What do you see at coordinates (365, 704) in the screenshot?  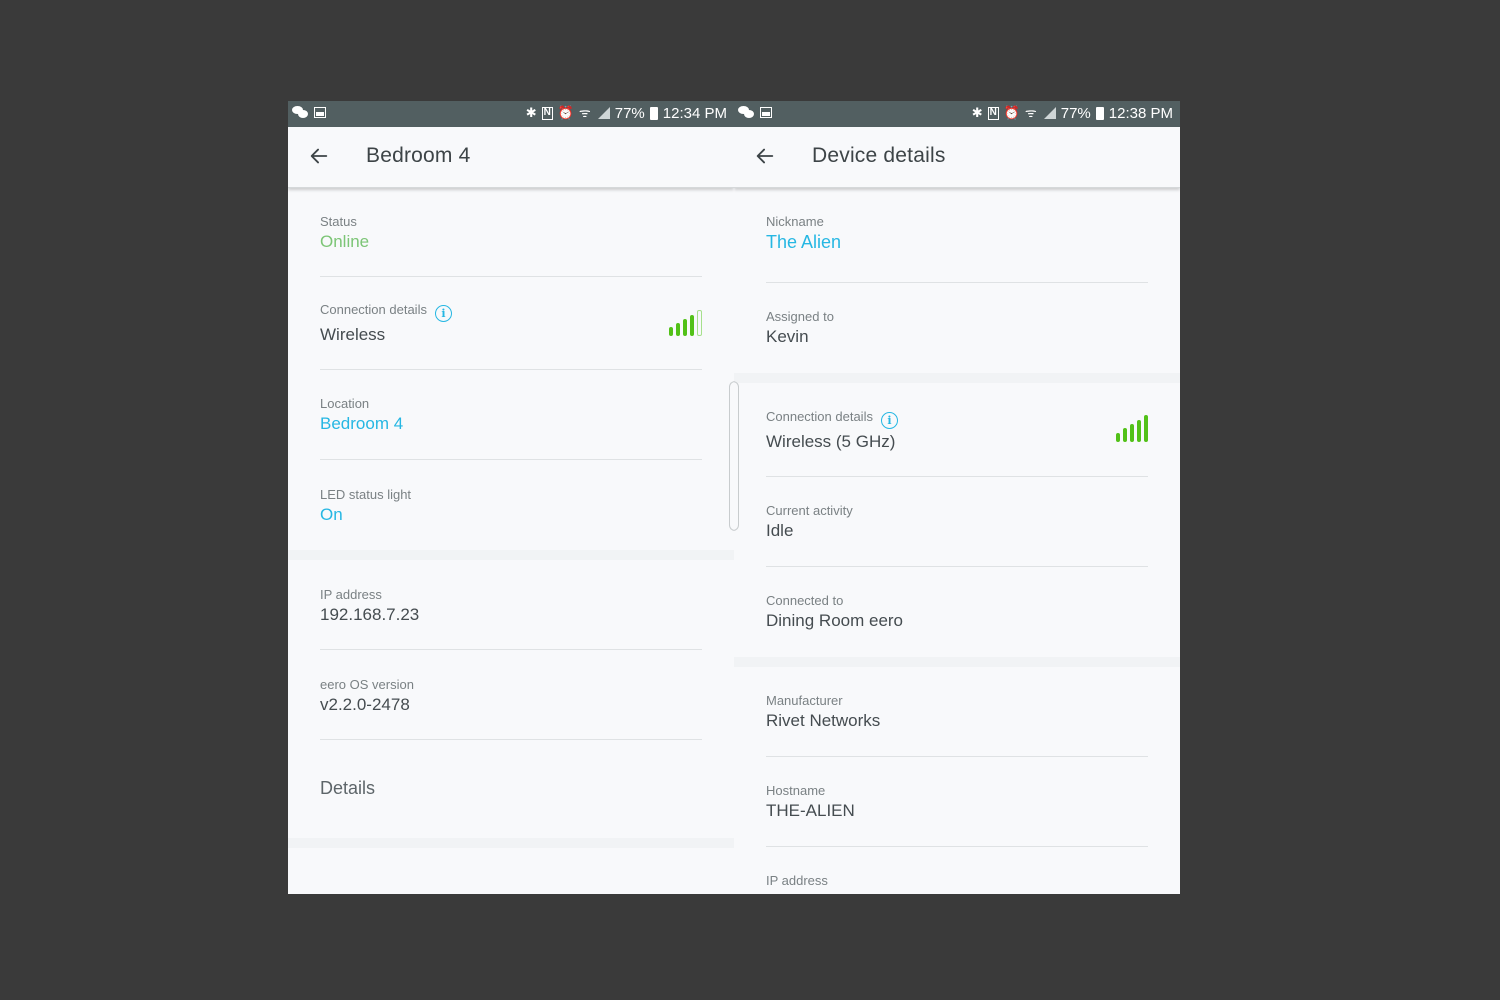 I see `os-version-value: v2.2.0-2478` at bounding box center [365, 704].